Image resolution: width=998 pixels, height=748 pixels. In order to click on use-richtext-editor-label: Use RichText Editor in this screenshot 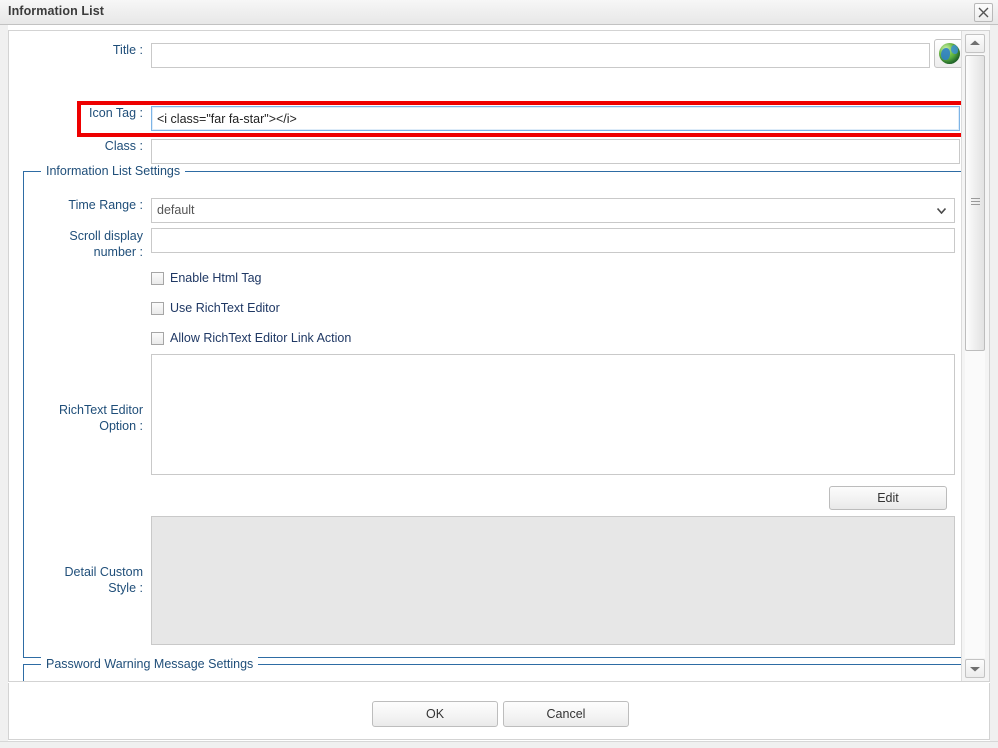, I will do `click(225, 308)`.